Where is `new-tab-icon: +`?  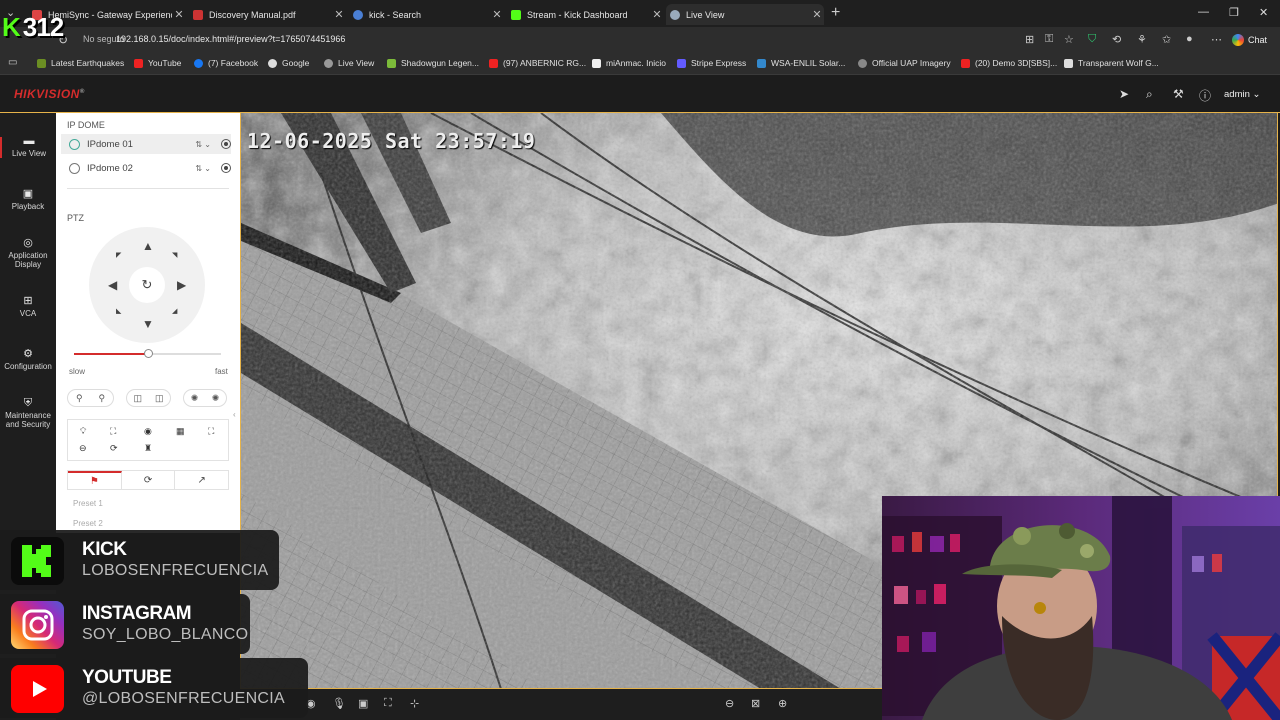 new-tab-icon: + is located at coordinates (835, 13).